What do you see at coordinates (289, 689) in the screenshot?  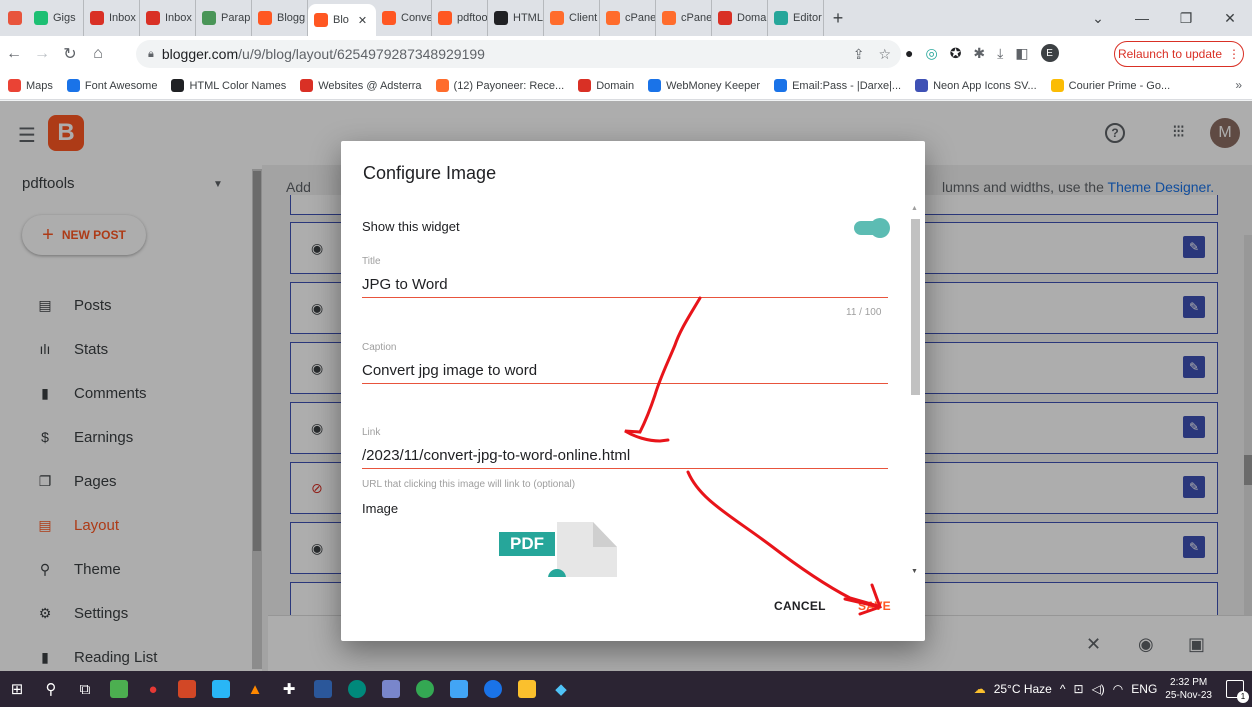 I see `app-icon: ✚` at bounding box center [289, 689].